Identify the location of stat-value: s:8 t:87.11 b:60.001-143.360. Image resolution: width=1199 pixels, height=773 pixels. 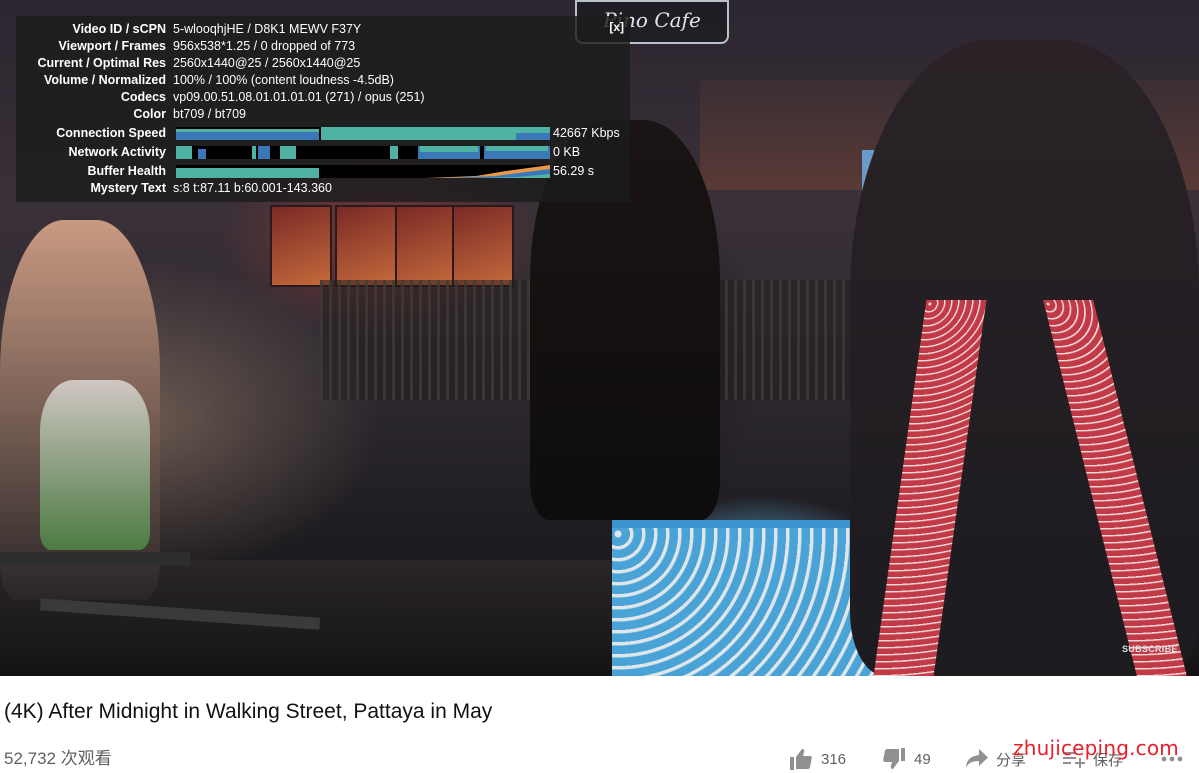
(252, 188).